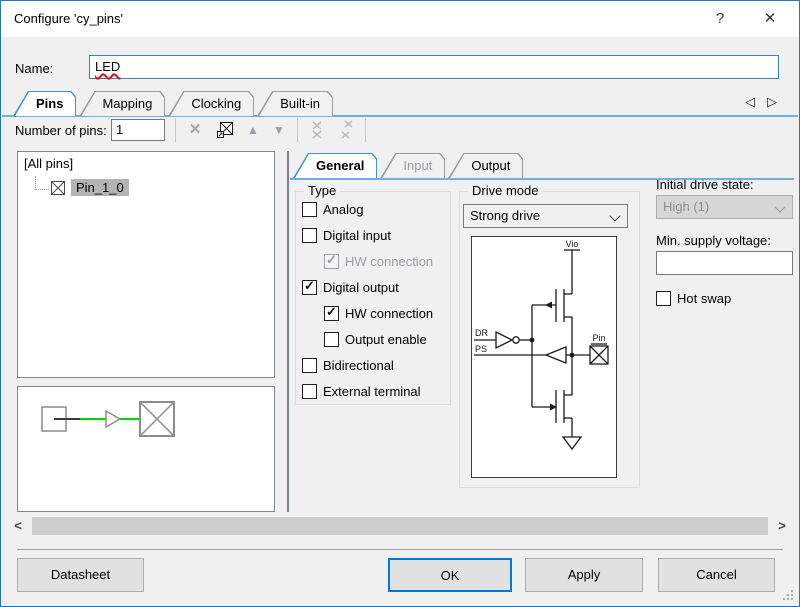  I want to click on help-icon: ?, so click(720, 19).